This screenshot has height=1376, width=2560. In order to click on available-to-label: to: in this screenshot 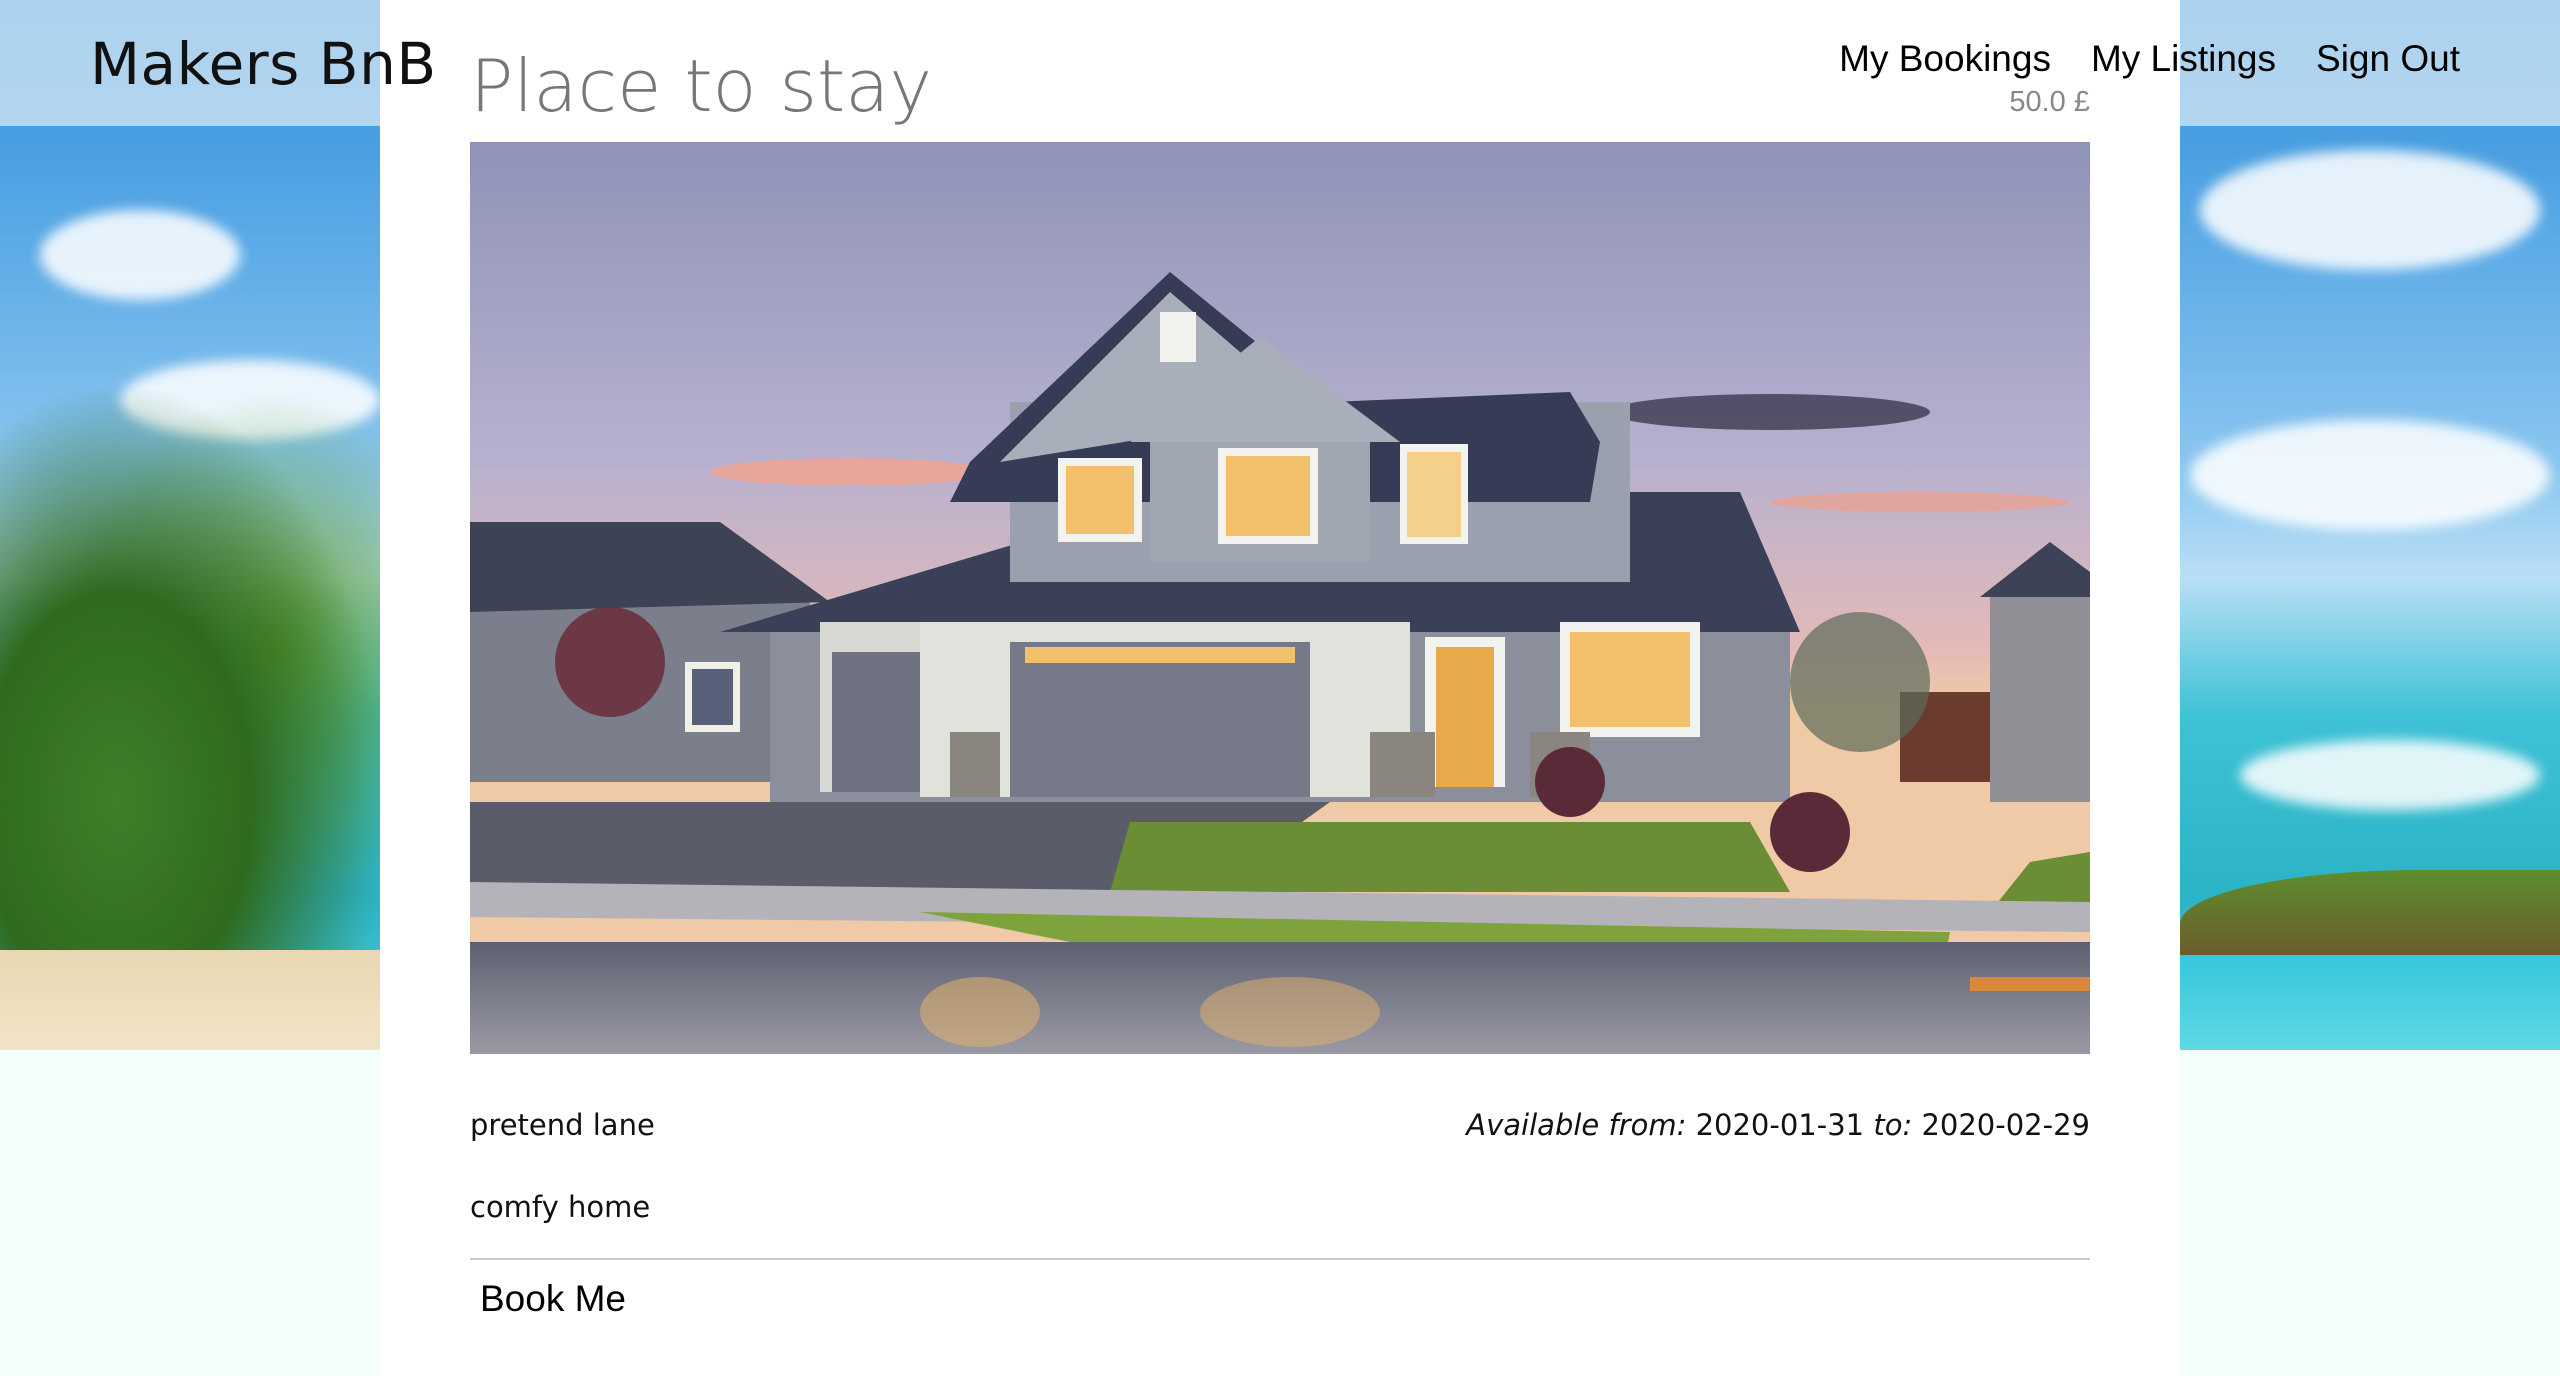, I will do `click(1893, 1125)`.